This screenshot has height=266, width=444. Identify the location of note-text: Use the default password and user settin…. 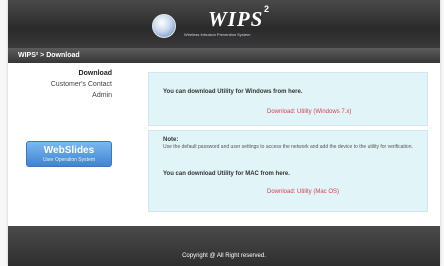
(288, 147).